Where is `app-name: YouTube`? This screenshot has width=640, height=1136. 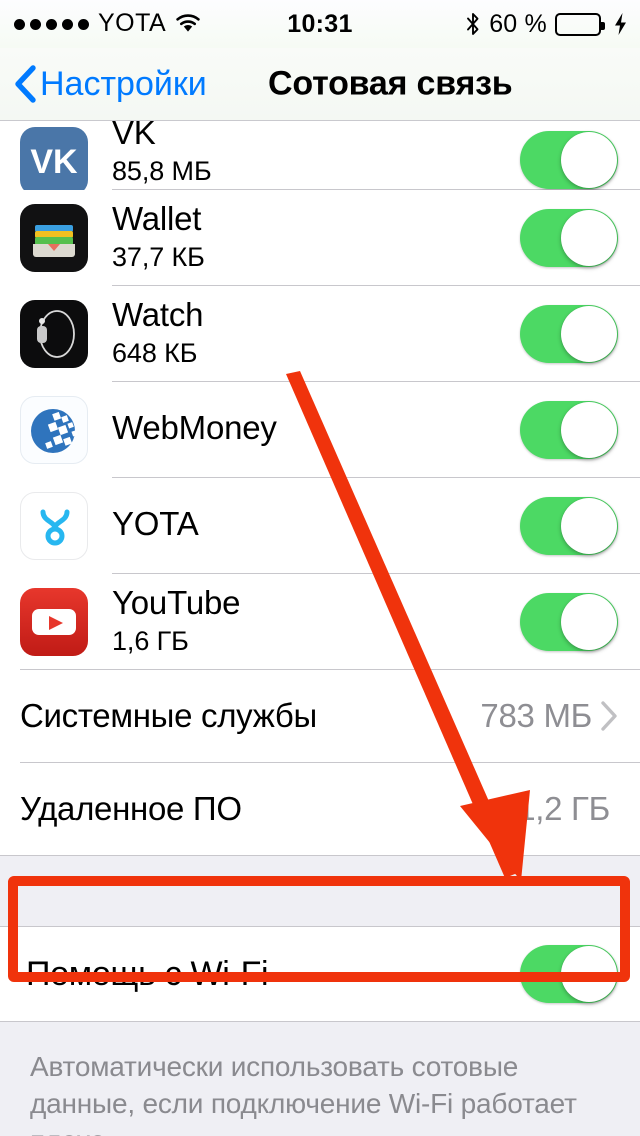 app-name: YouTube is located at coordinates (176, 603).